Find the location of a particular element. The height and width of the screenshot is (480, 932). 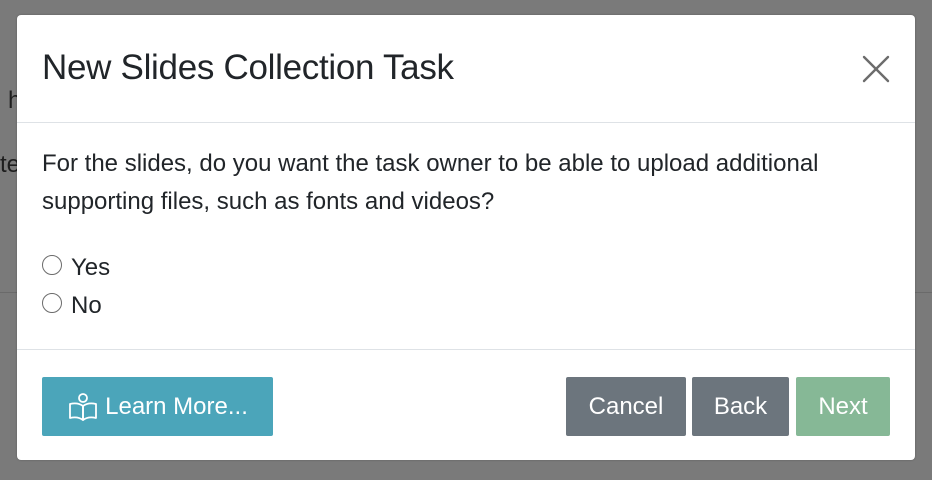

close-button is located at coordinates (876, 69).